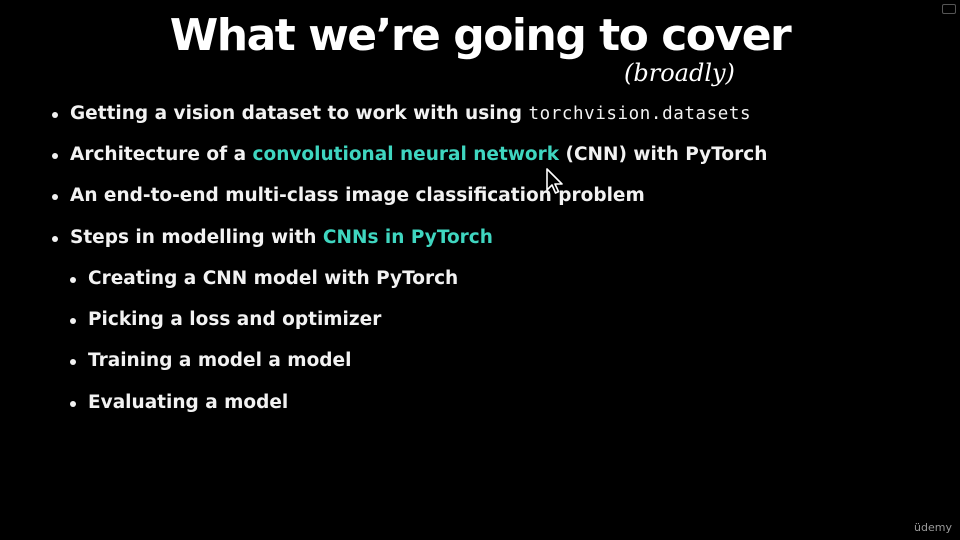 Image resolution: width=960 pixels, height=540 pixels. What do you see at coordinates (949, 9) in the screenshot?
I see `window-control-icon` at bounding box center [949, 9].